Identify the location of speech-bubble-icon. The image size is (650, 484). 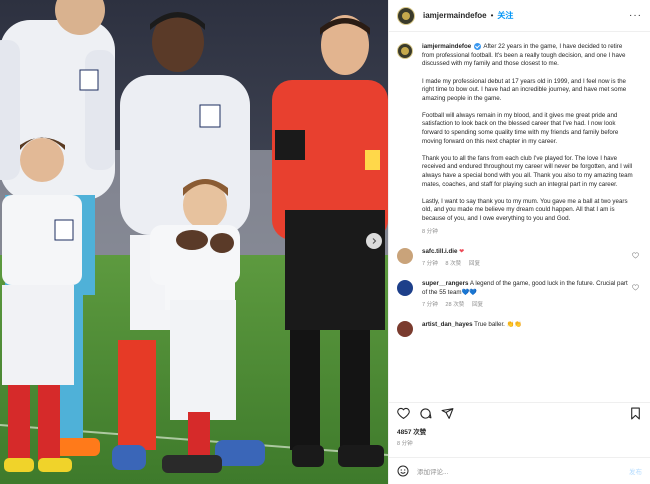
(425, 413).